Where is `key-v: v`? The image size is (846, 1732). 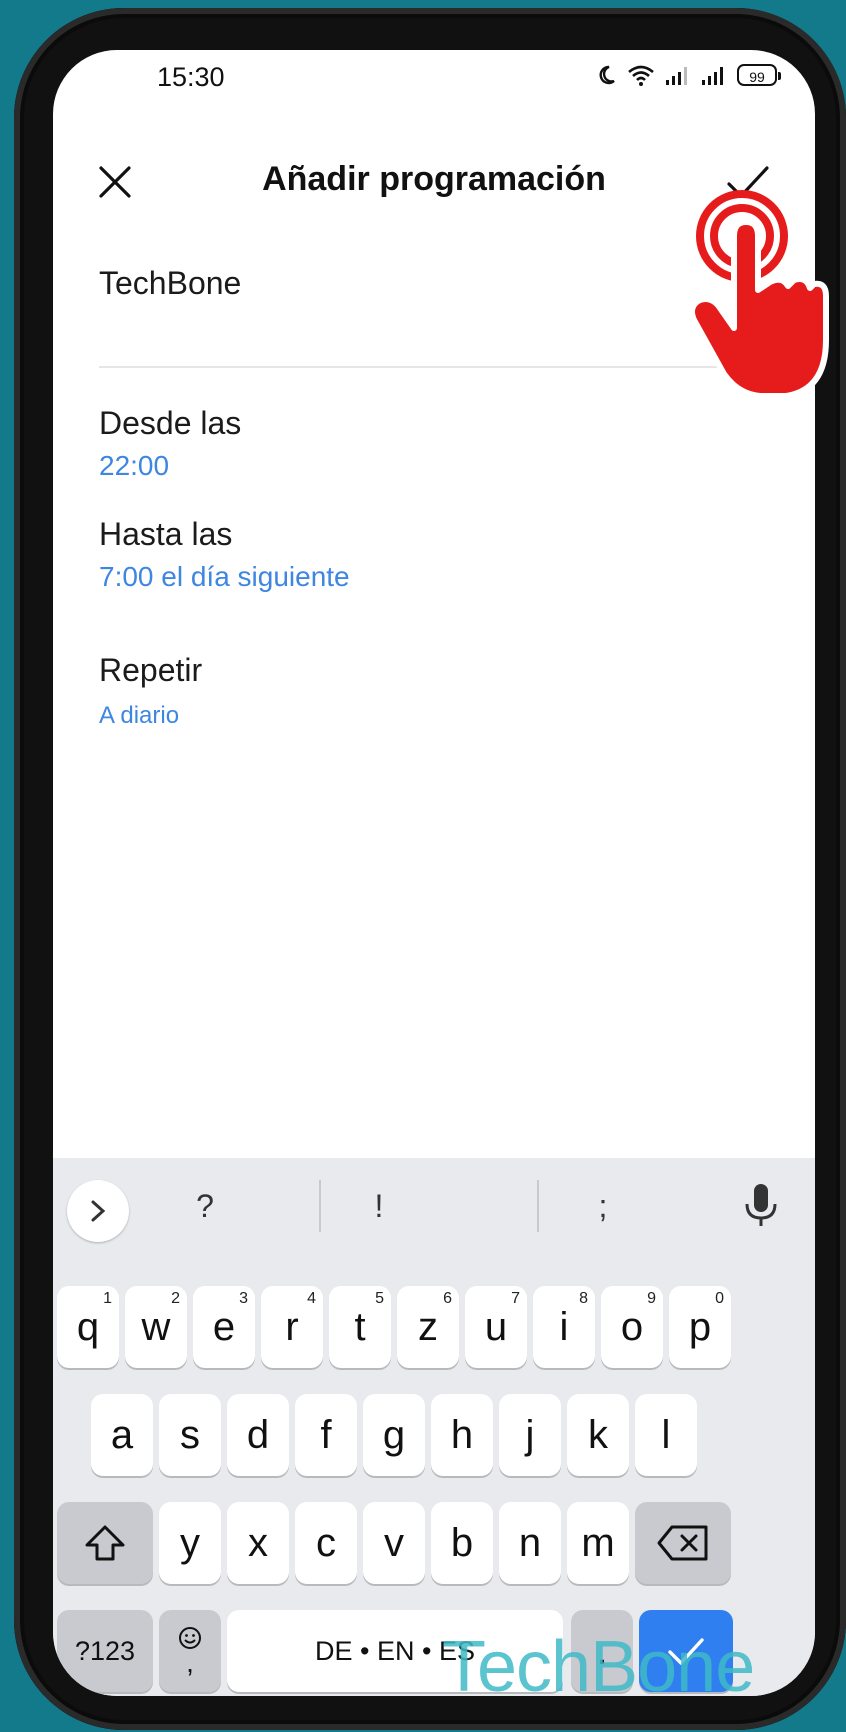
key-v: v is located at coordinates (394, 1543).